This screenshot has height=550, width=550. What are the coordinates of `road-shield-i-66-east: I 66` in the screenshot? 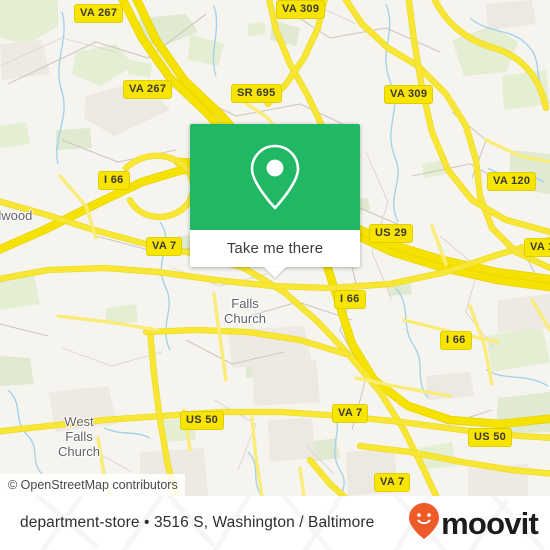 It's located at (456, 340).